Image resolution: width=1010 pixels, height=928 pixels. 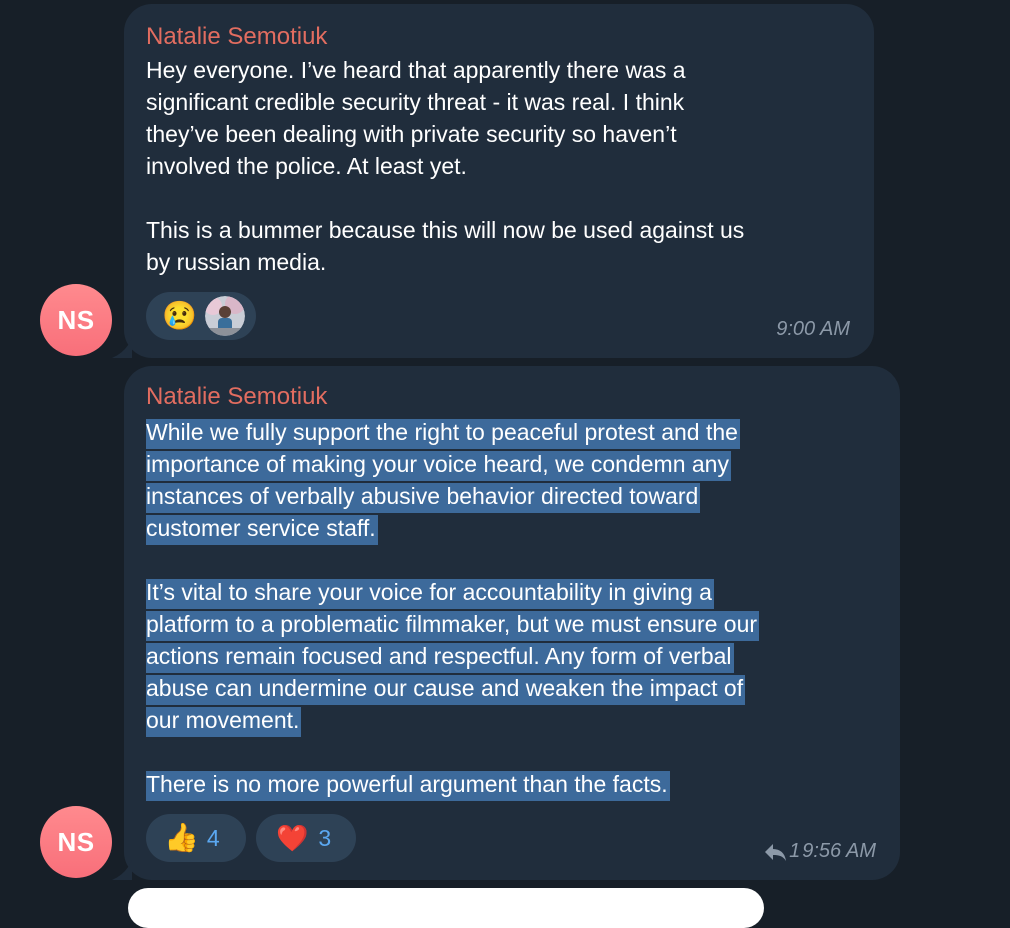 I want to click on reactor-avatar, so click(x=224, y=316).